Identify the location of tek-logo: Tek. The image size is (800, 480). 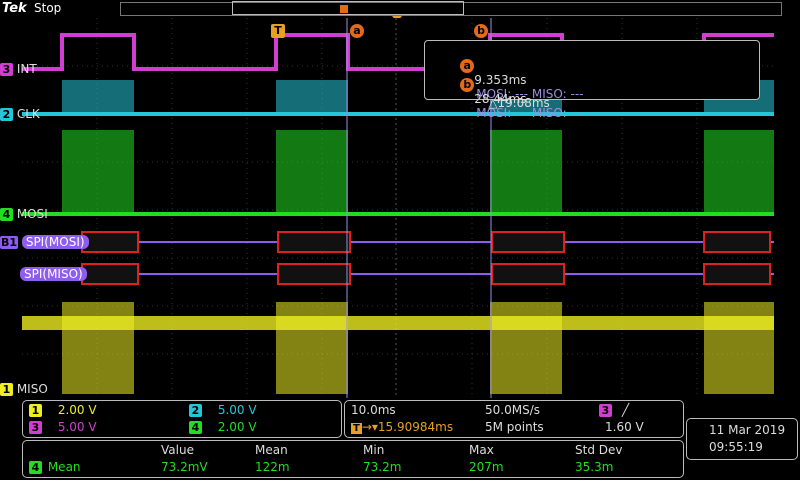
(14, 8).